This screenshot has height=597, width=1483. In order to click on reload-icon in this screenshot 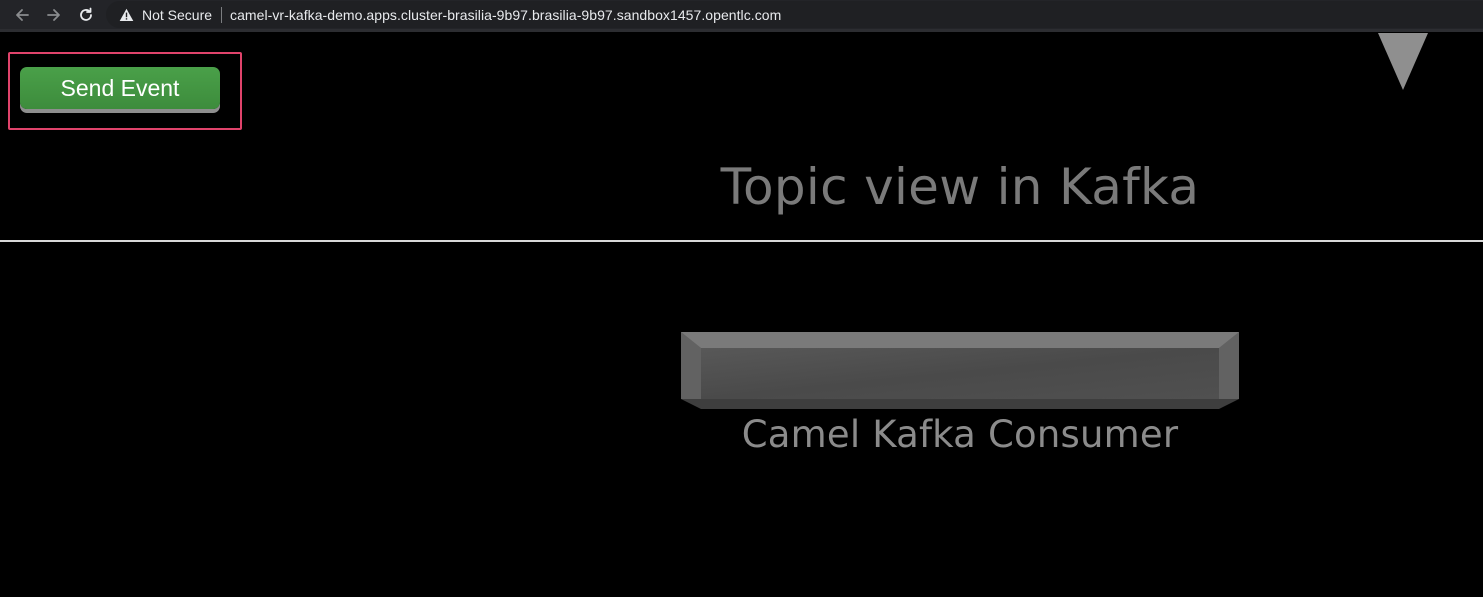, I will do `click(86, 14)`.